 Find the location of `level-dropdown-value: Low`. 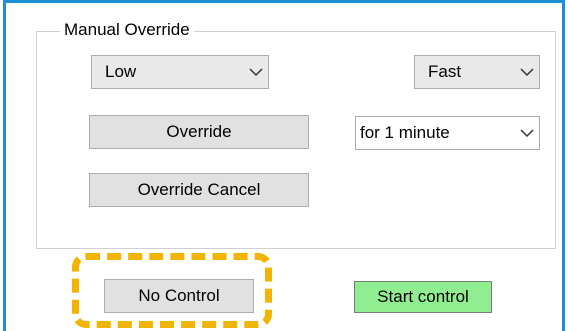

level-dropdown-value: Low is located at coordinates (121, 71).